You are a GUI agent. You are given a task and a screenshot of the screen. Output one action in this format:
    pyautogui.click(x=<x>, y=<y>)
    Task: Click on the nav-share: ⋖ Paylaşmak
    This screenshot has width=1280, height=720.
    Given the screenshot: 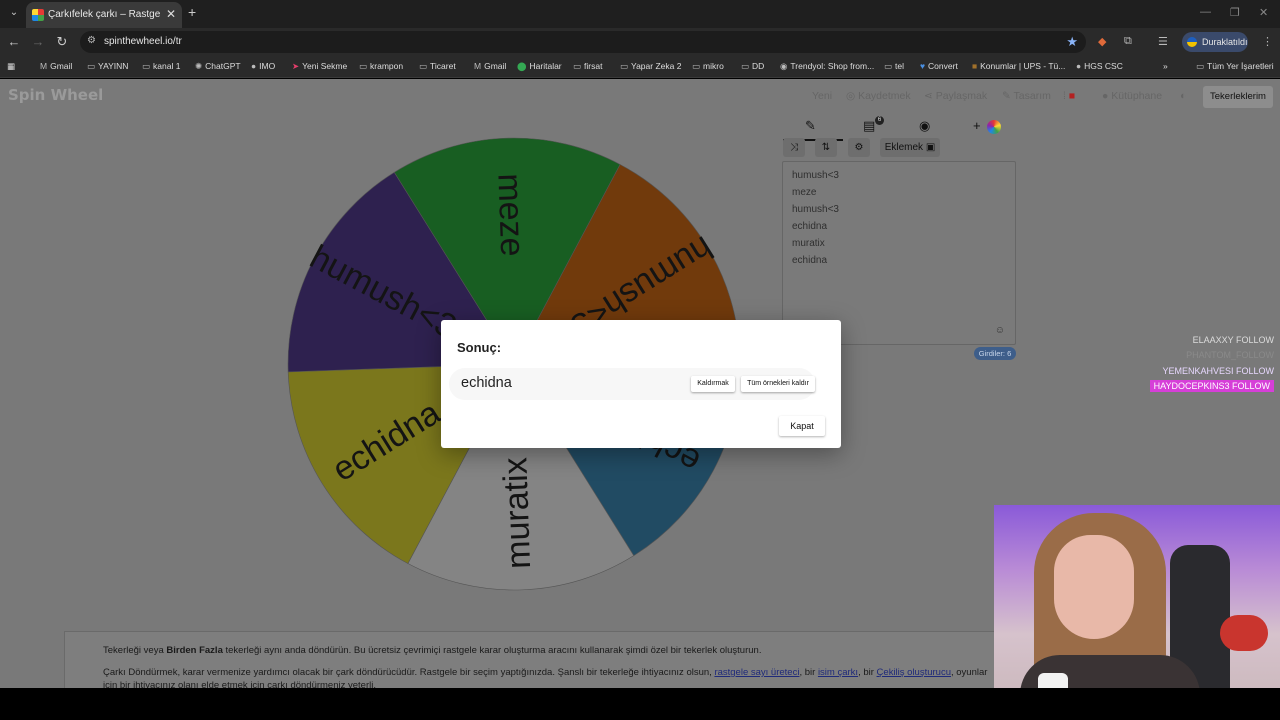 What is the action you would take?
    pyautogui.click(x=955, y=96)
    